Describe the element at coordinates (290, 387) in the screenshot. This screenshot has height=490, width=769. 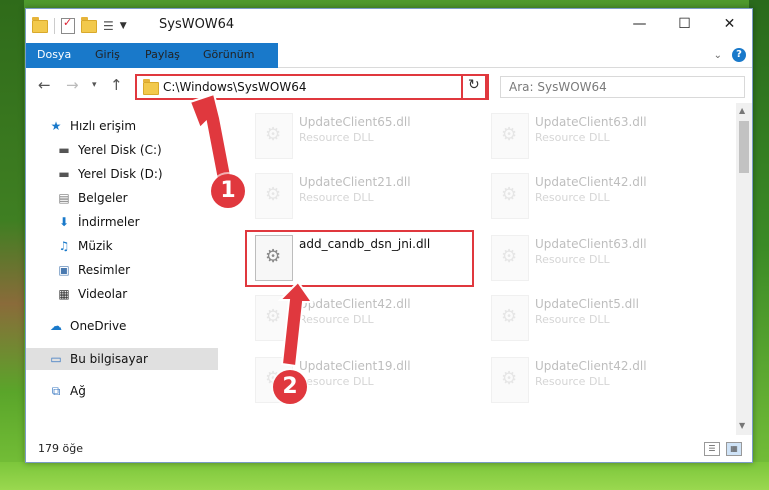
I see `step-two-badge: 2` at that location.